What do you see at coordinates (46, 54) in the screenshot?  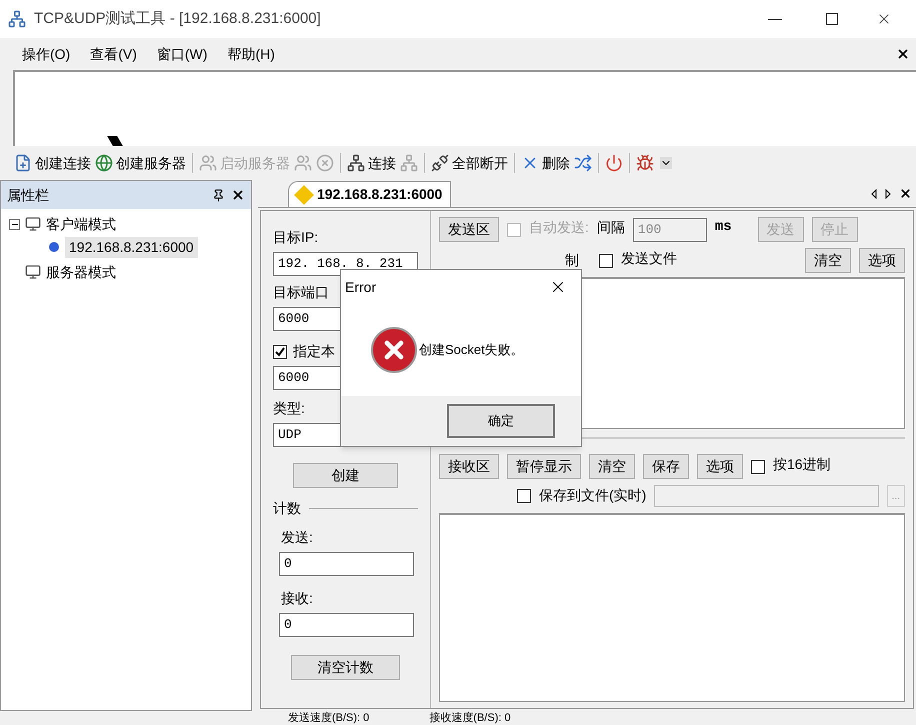 I see `menu-item: 操作(O)` at bounding box center [46, 54].